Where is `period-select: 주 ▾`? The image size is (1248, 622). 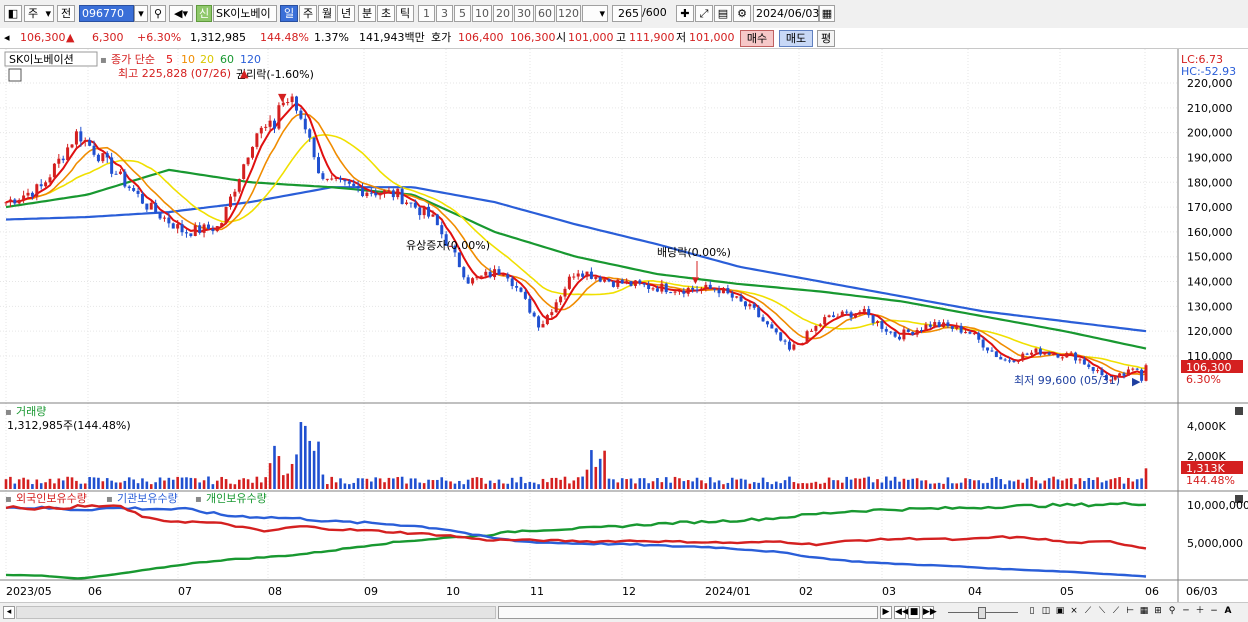
period-select: 주 ▾ is located at coordinates (39, 13).